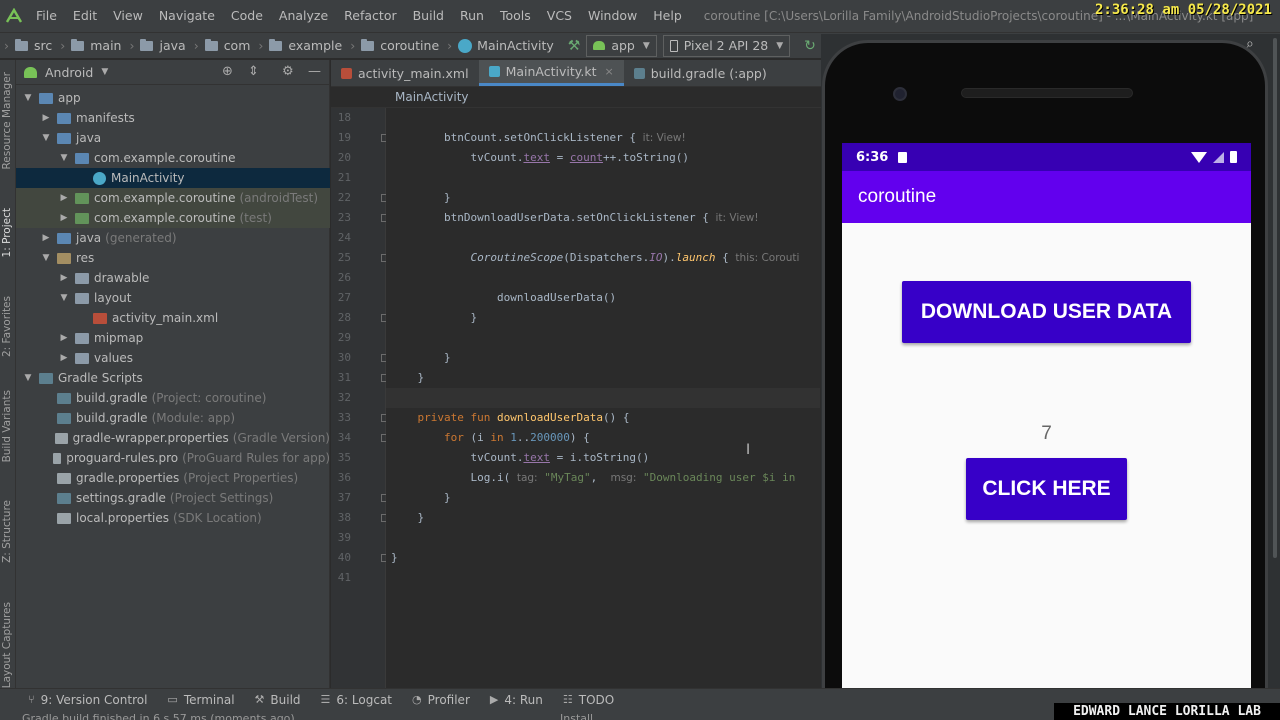  Describe the element at coordinates (588, 700) in the screenshot. I see `tool-window-button: ☷ TODO` at that location.